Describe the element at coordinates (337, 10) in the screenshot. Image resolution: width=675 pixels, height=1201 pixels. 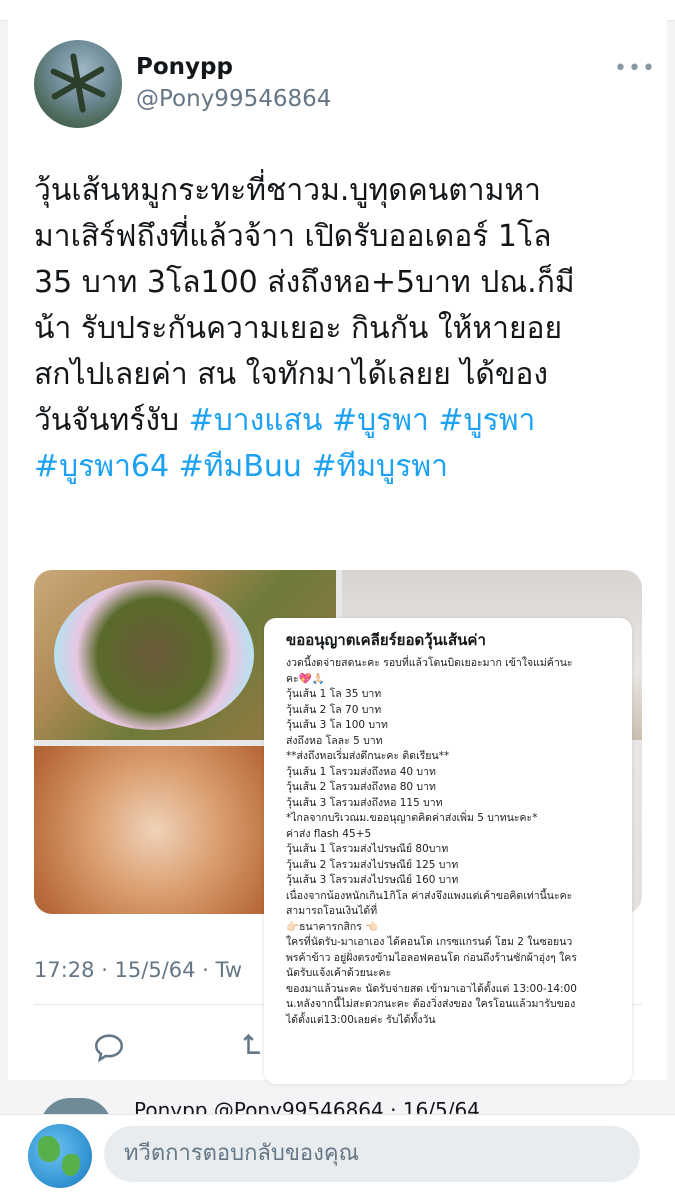
I see `top-bar` at that location.